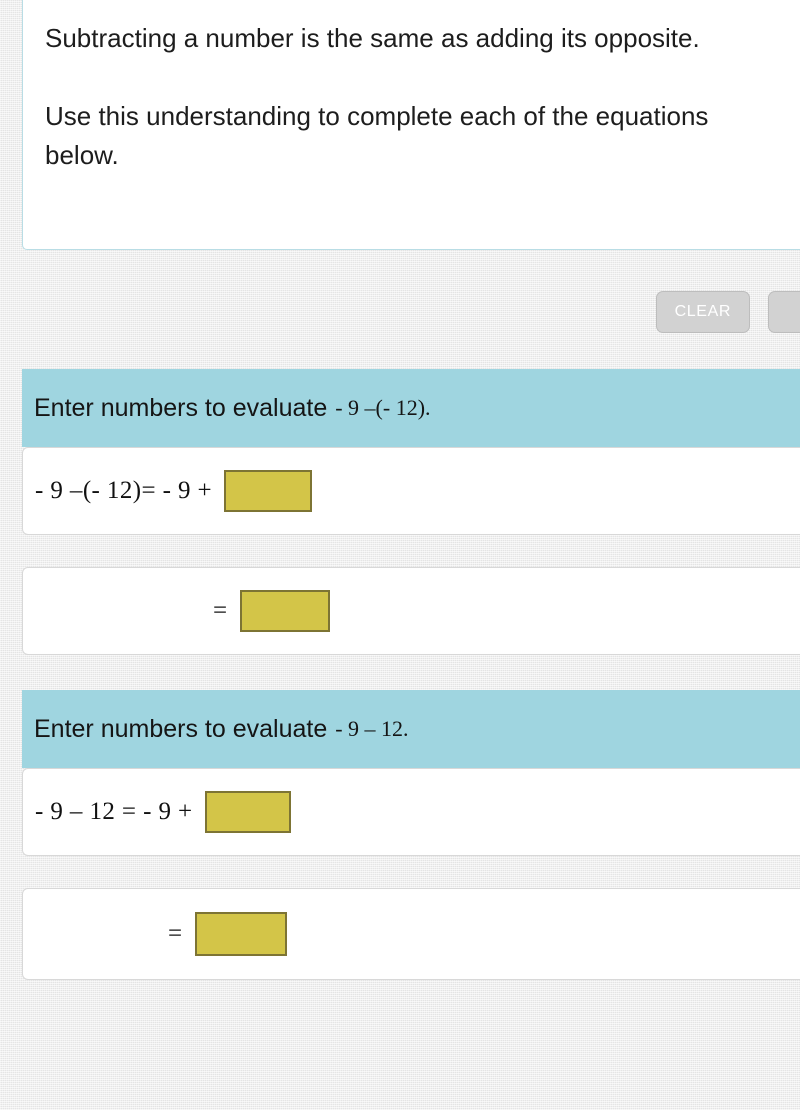  I want to click on answer-row-2: =, so click(411, 611).